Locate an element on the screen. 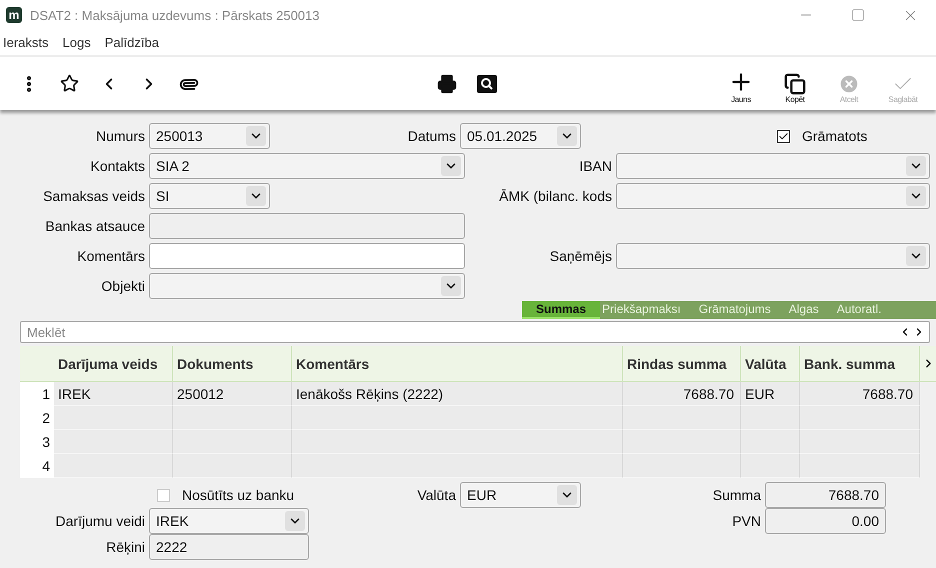 Image resolution: width=936 pixels, height=568 pixels. checkbox-label: Grāmatots is located at coordinates (835, 136).